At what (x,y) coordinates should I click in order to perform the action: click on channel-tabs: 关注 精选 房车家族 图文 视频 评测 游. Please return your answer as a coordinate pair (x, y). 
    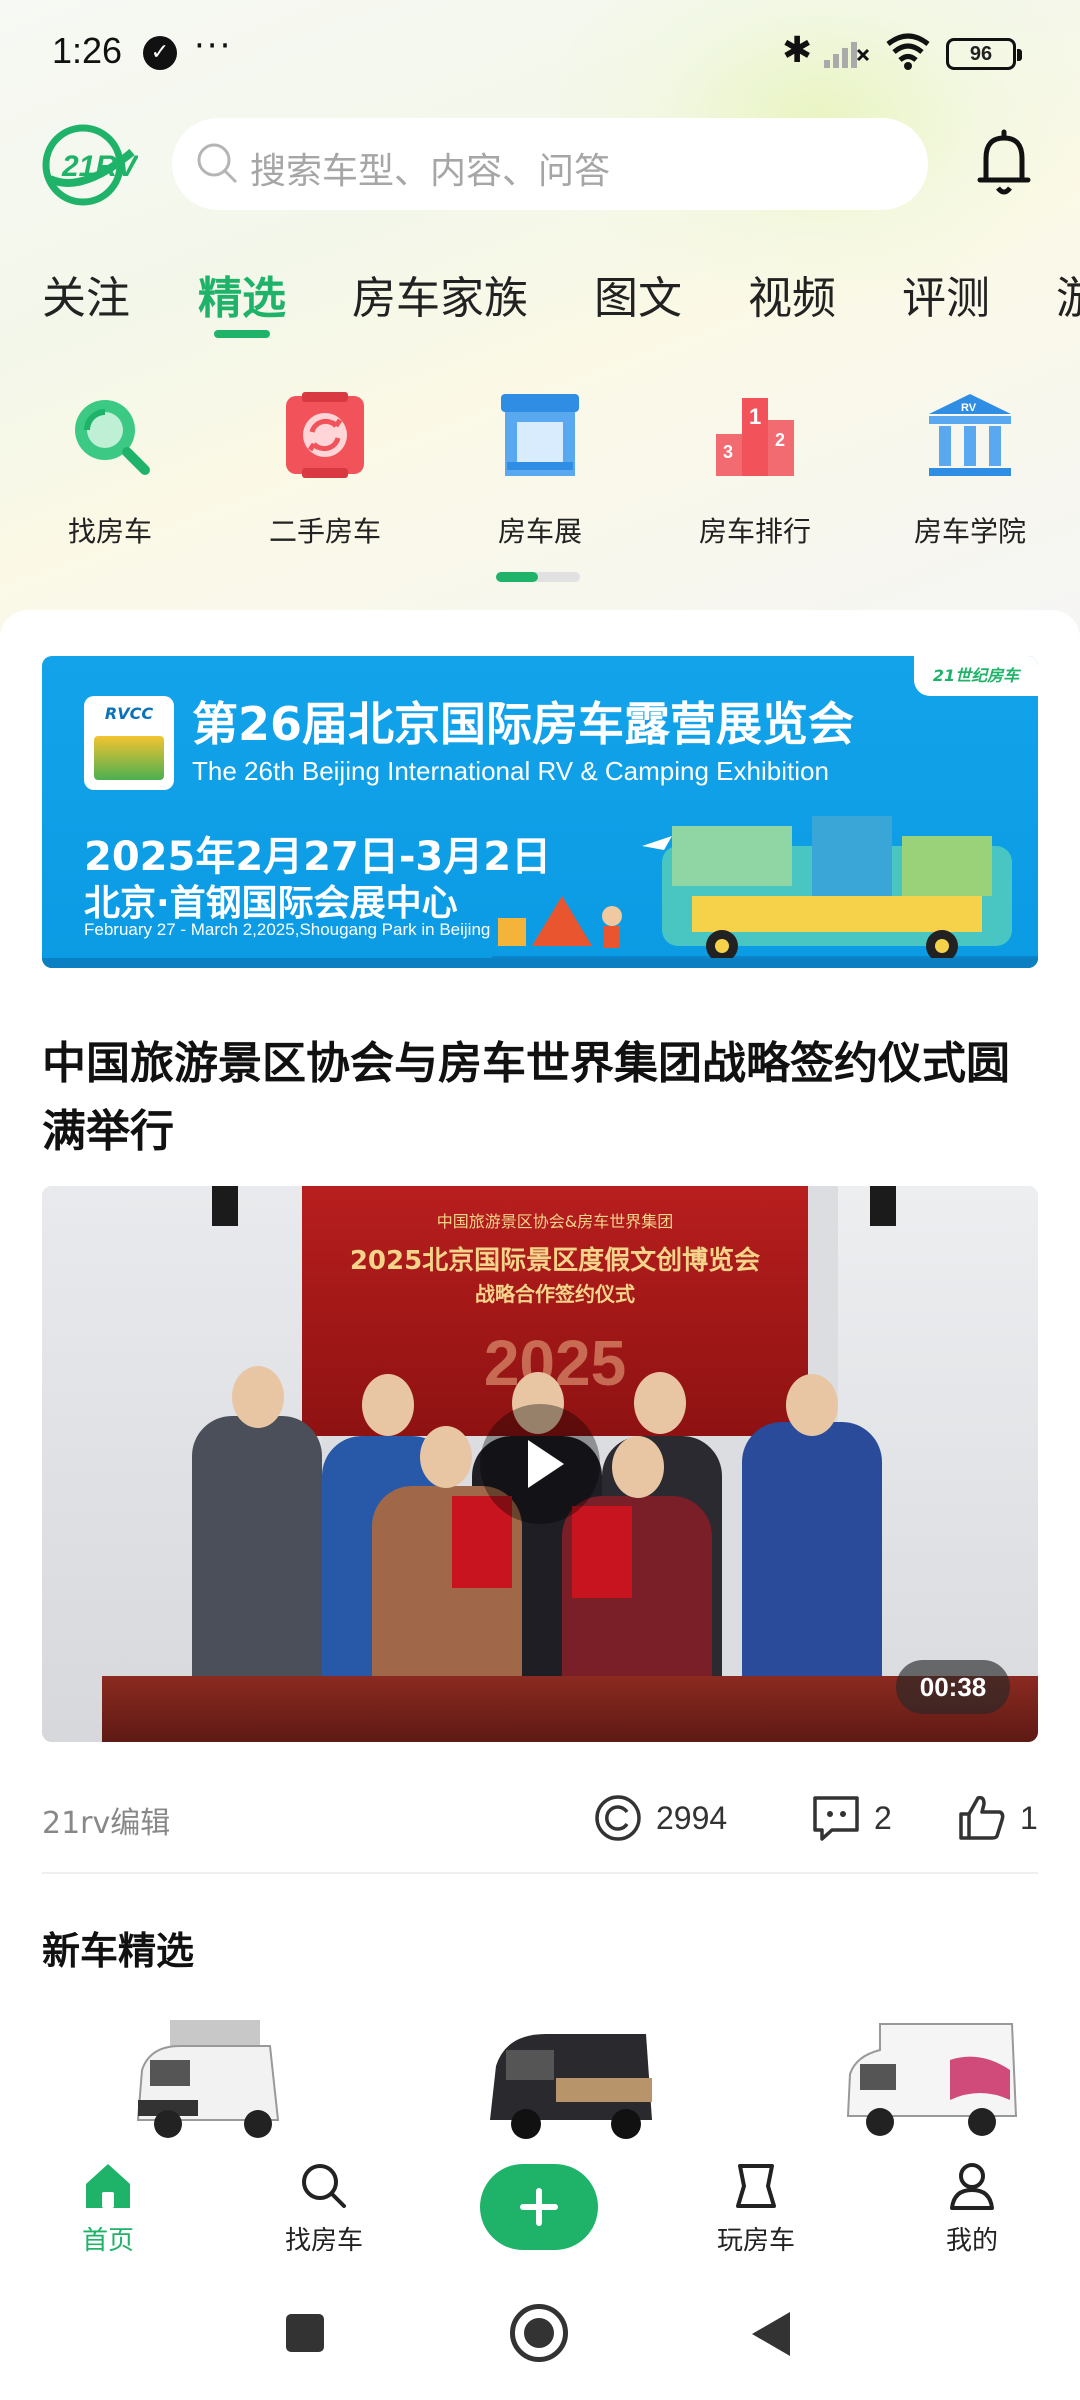
    Looking at the image, I should click on (540, 301).